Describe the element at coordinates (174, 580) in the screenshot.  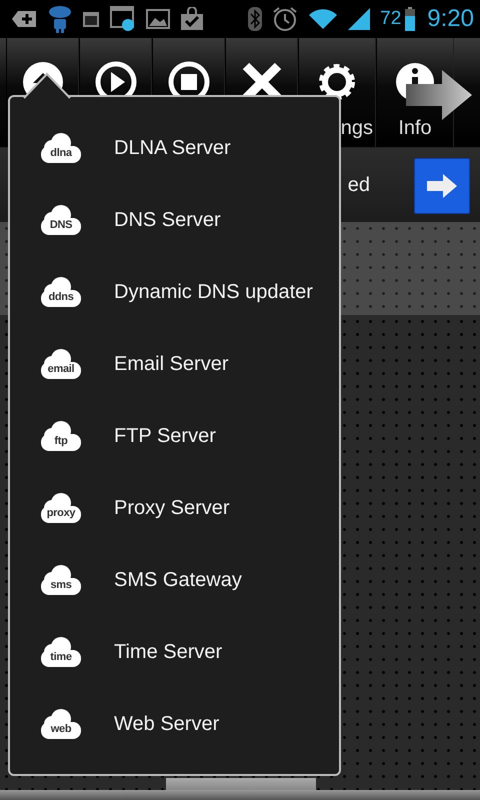
I see `menu-item: sms SMS Gateway` at that location.